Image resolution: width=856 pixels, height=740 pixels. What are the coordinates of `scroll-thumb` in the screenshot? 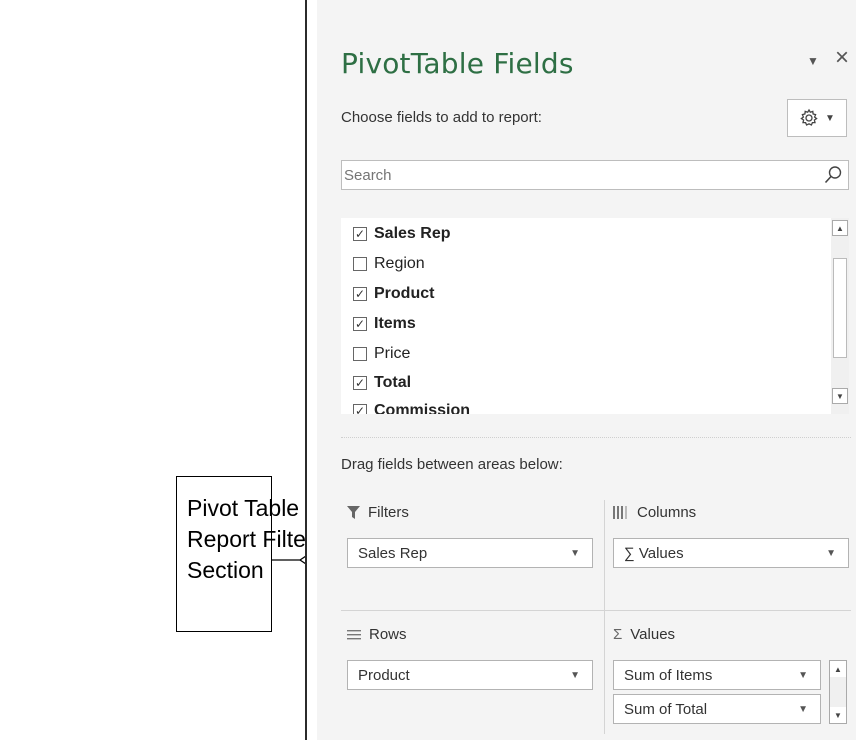 It's located at (840, 308).